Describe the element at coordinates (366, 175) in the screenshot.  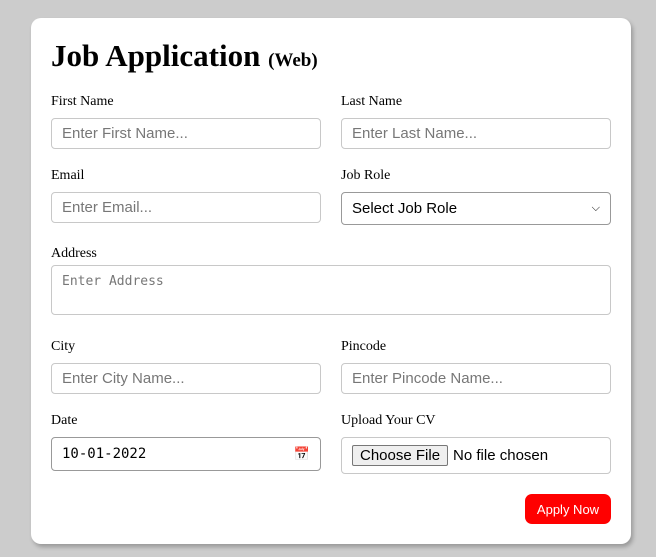
I see `job-role-label: Job Role` at that location.